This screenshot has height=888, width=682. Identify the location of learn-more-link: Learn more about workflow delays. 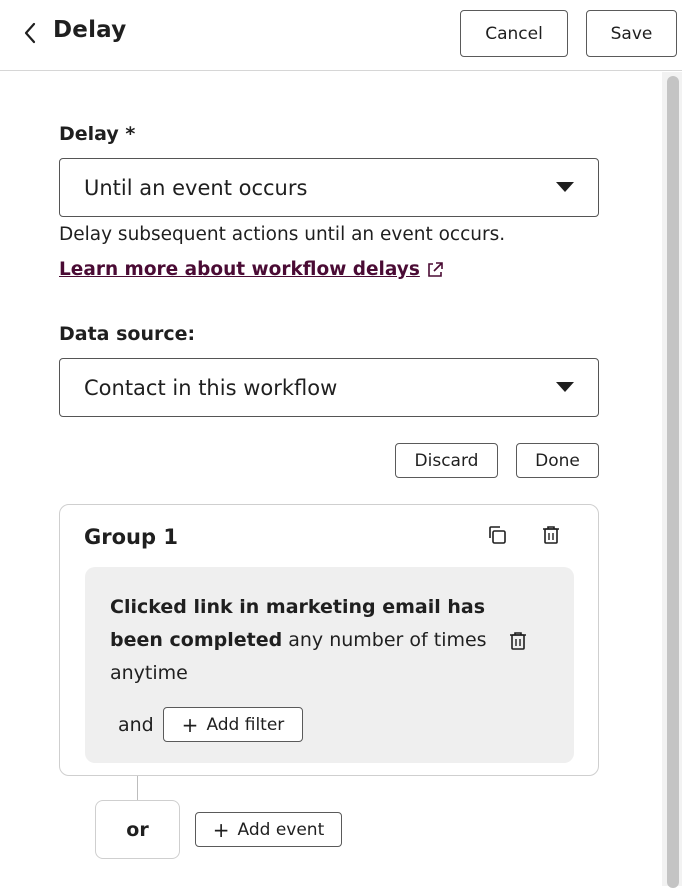
(251, 269).